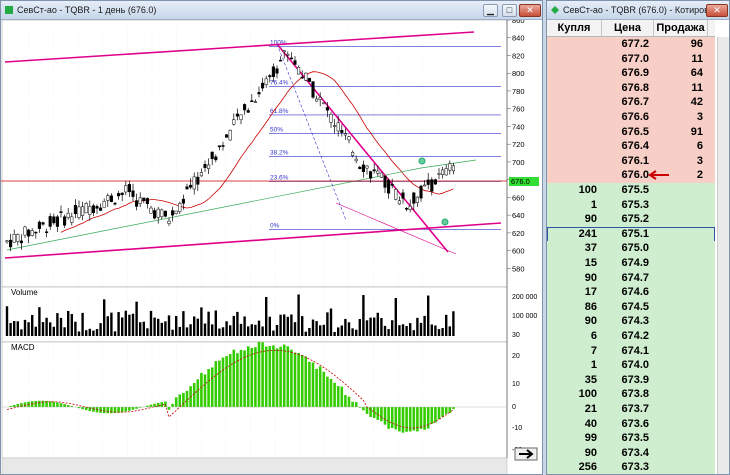 Image resolution: width=730 pixels, height=475 pixels. What do you see at coordinates (631, 74) in the screenshot?
I see `ask-row: 676.9 64` at bounding box center [631, 74].